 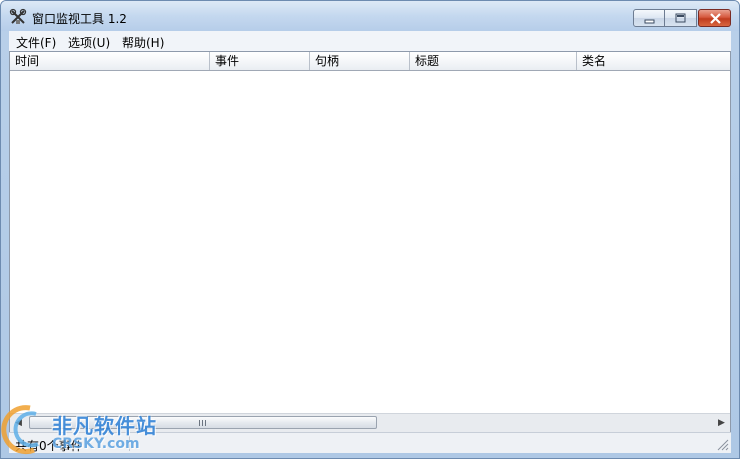 What do you see at coordinates (18, 17) in the screenshot?
I see `app-tool-icon` at bounding box center [18, 17].